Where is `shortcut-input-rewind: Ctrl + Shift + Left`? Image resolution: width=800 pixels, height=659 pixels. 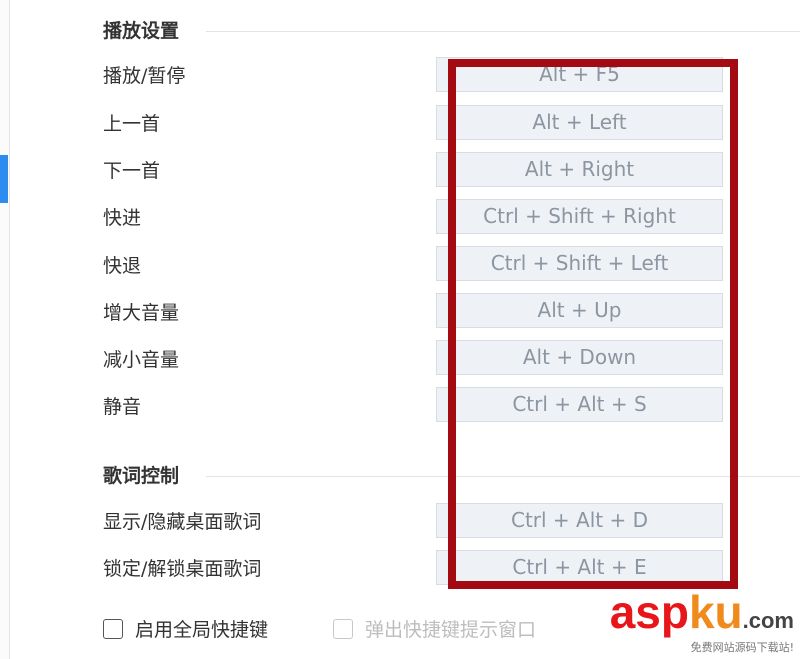 shortcut-input-rewind: Ctrl + Shift + Left is located at coordinates (579, 263).